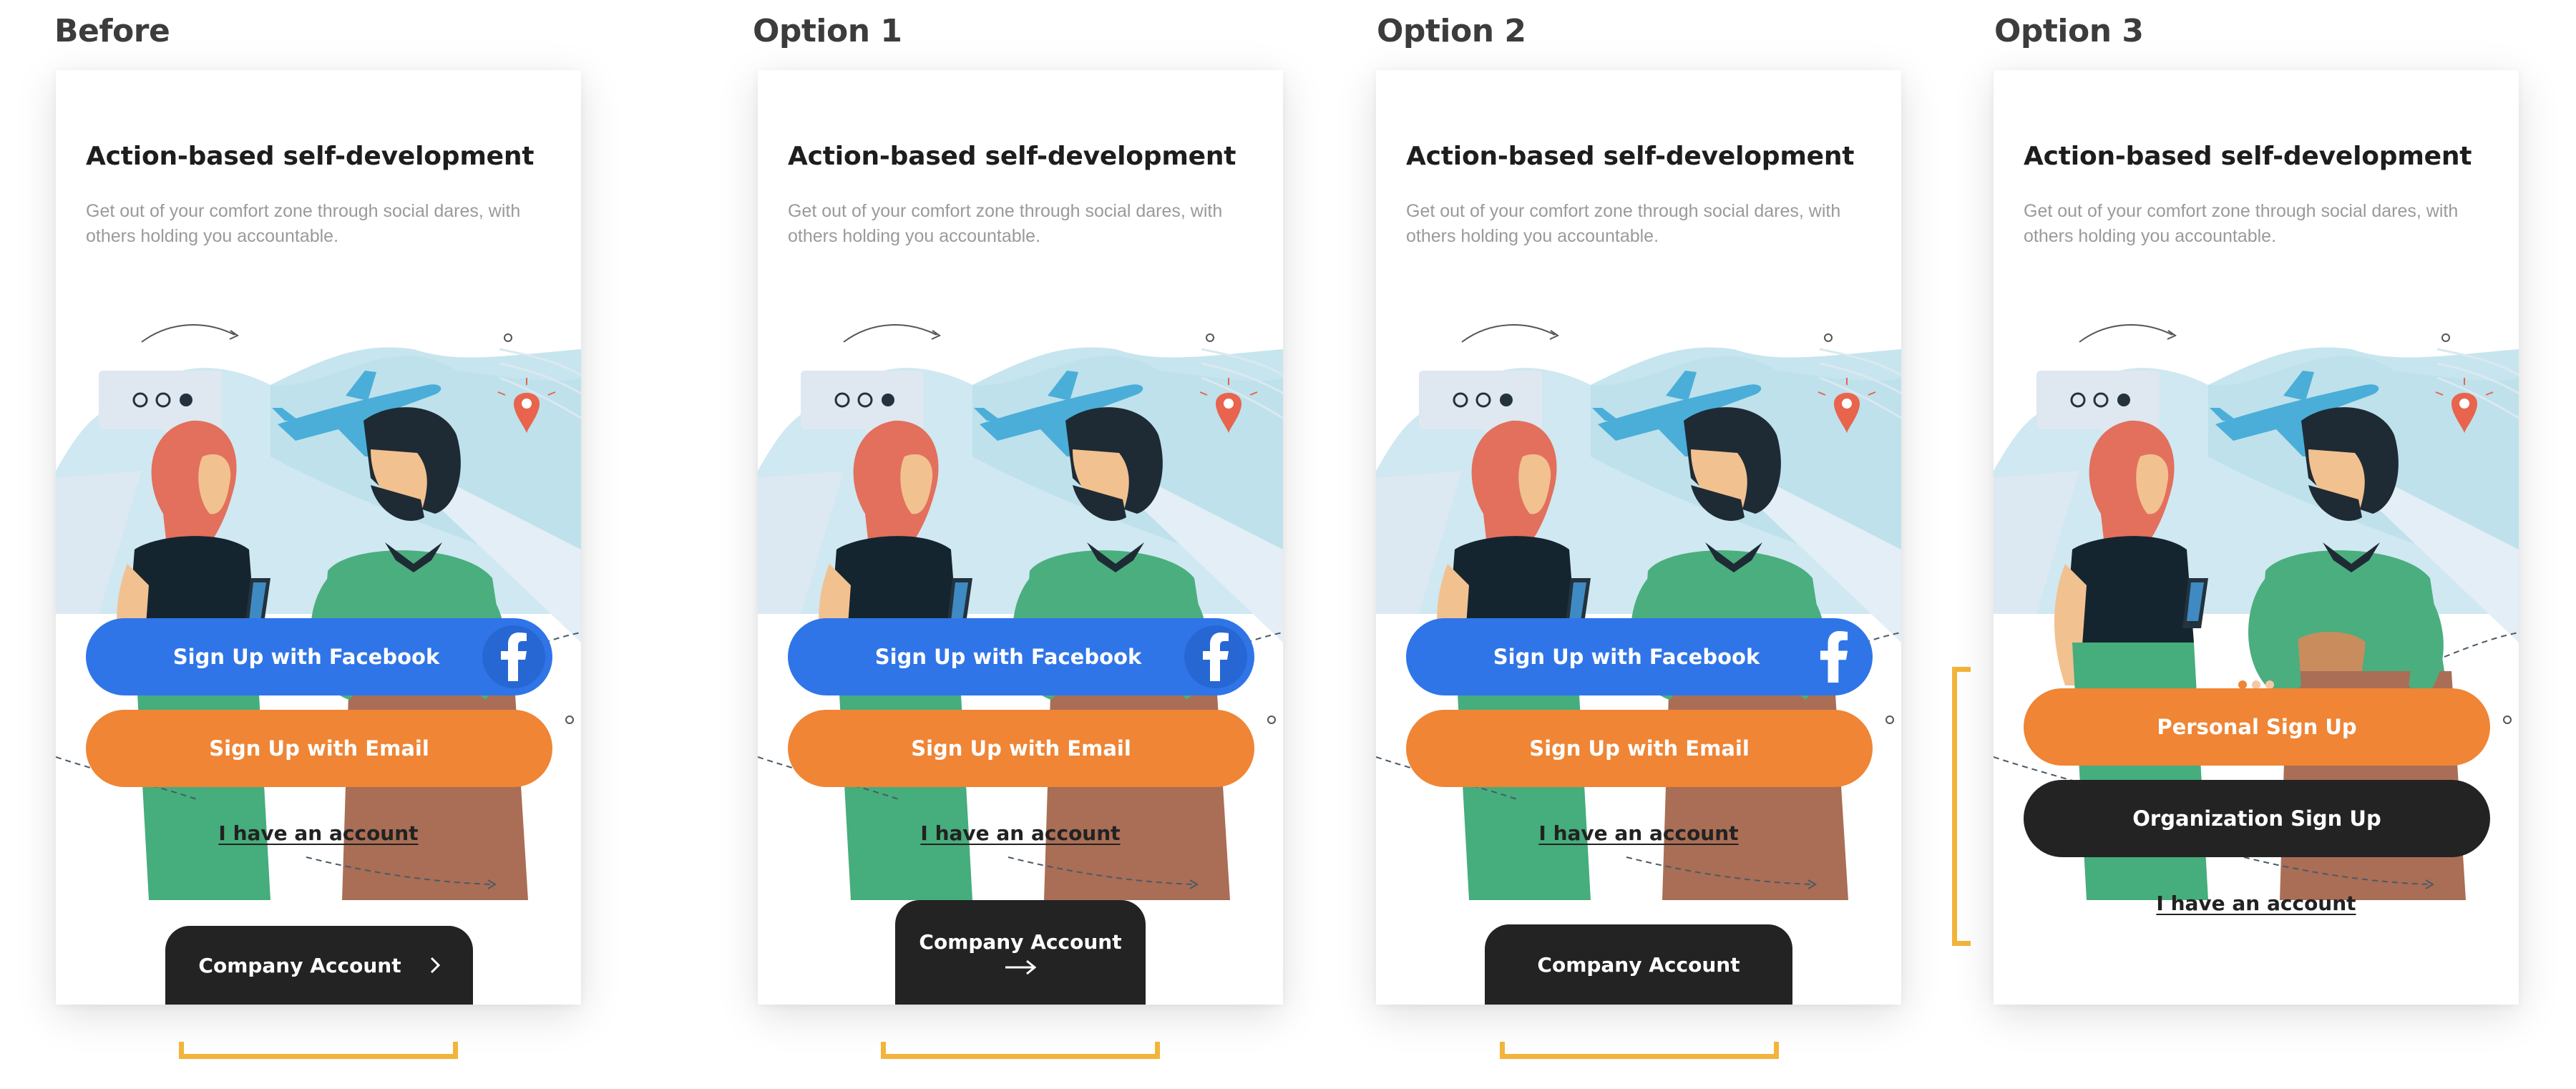 This screenshot has height=1089, width=2576. I want to click on chevron-right-icon, so click(435, 966).